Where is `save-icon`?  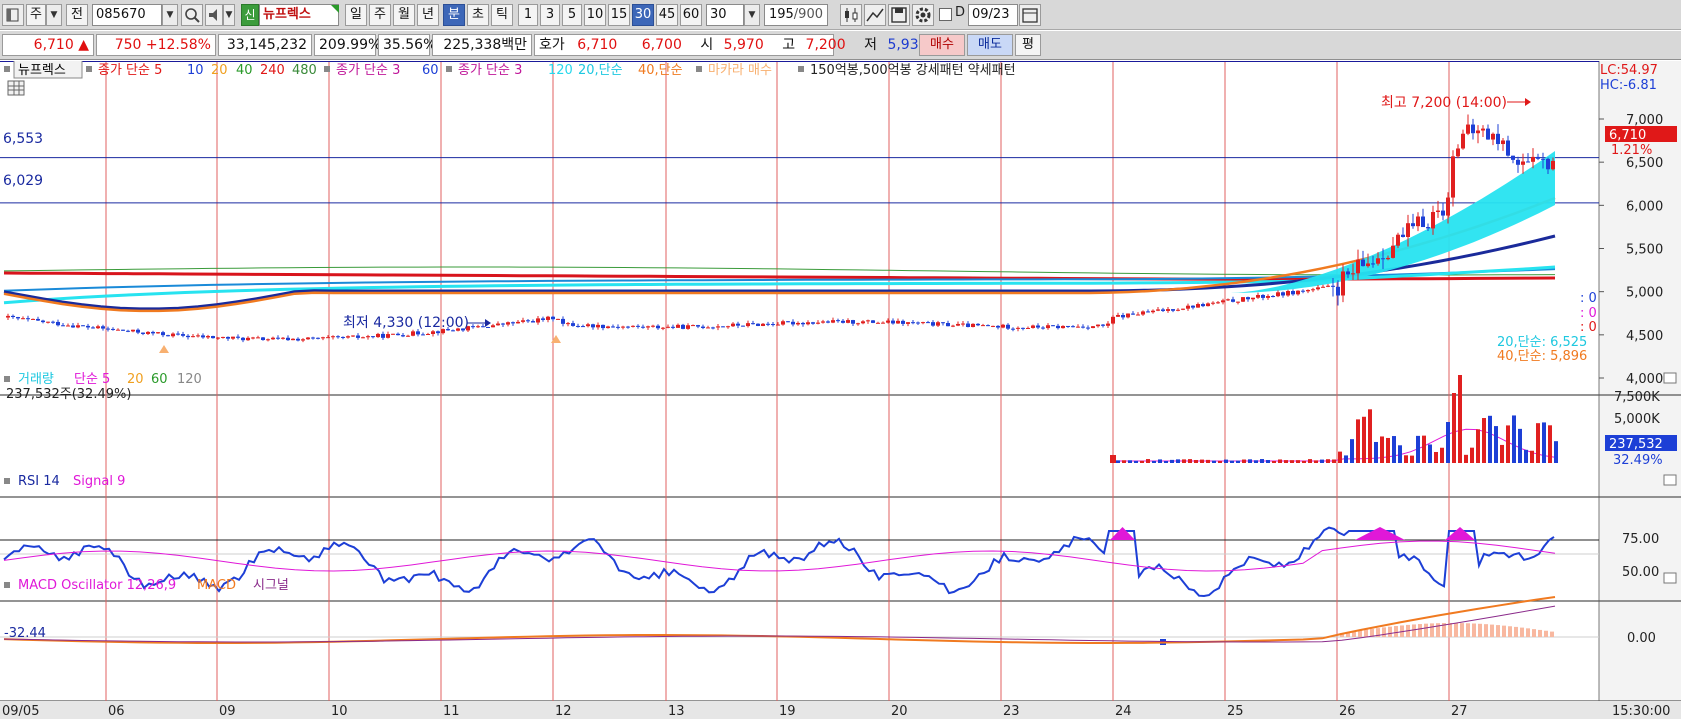
save-icon is located at coordinates (899, 15).